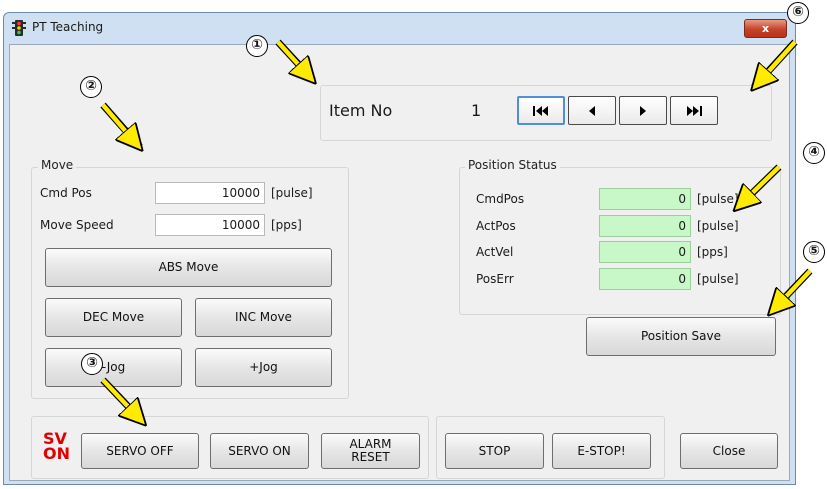 This screenshot has width=827, height=489. I want to click on annotation-6: ⑥, so click(798, 13).